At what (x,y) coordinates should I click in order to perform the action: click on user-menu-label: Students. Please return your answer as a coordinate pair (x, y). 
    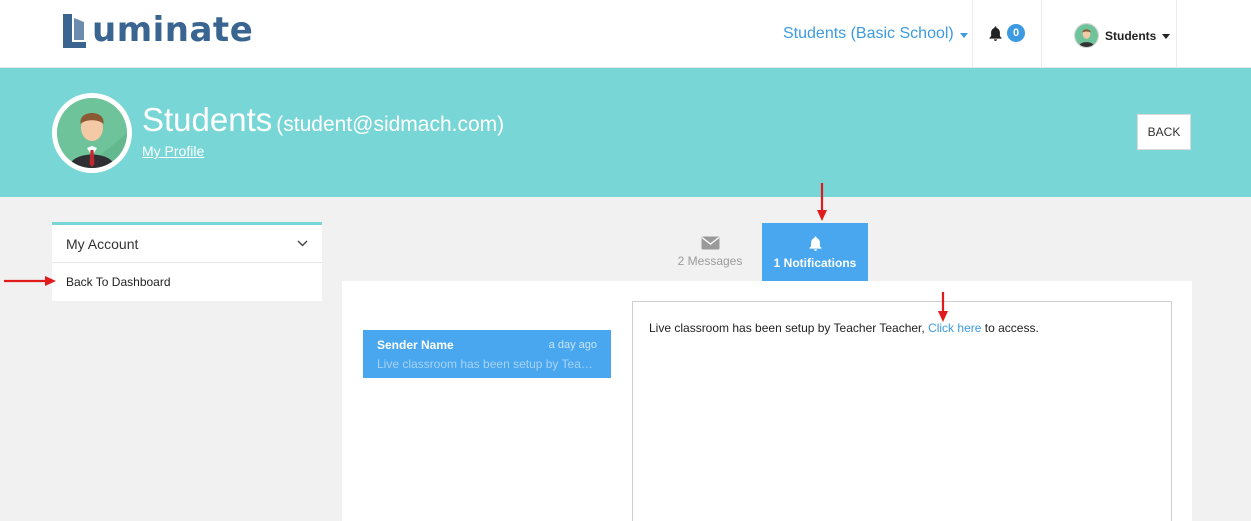
    Looking at the image, I should click on (1131, 35).